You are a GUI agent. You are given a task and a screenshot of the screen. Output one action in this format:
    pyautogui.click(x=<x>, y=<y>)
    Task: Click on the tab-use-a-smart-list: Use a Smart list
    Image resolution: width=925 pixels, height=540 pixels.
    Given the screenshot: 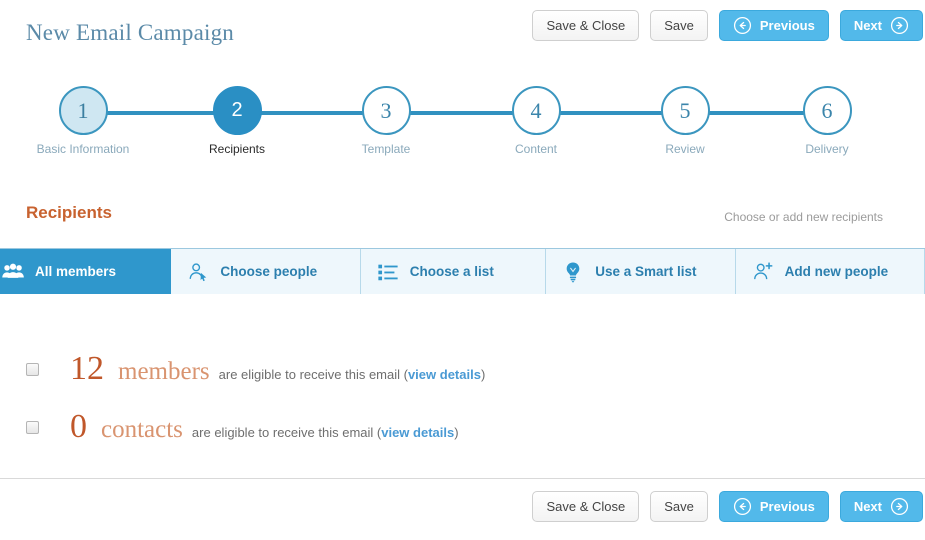 What is the action you would take?
    pyautogui.click(x=641, y=271)
    